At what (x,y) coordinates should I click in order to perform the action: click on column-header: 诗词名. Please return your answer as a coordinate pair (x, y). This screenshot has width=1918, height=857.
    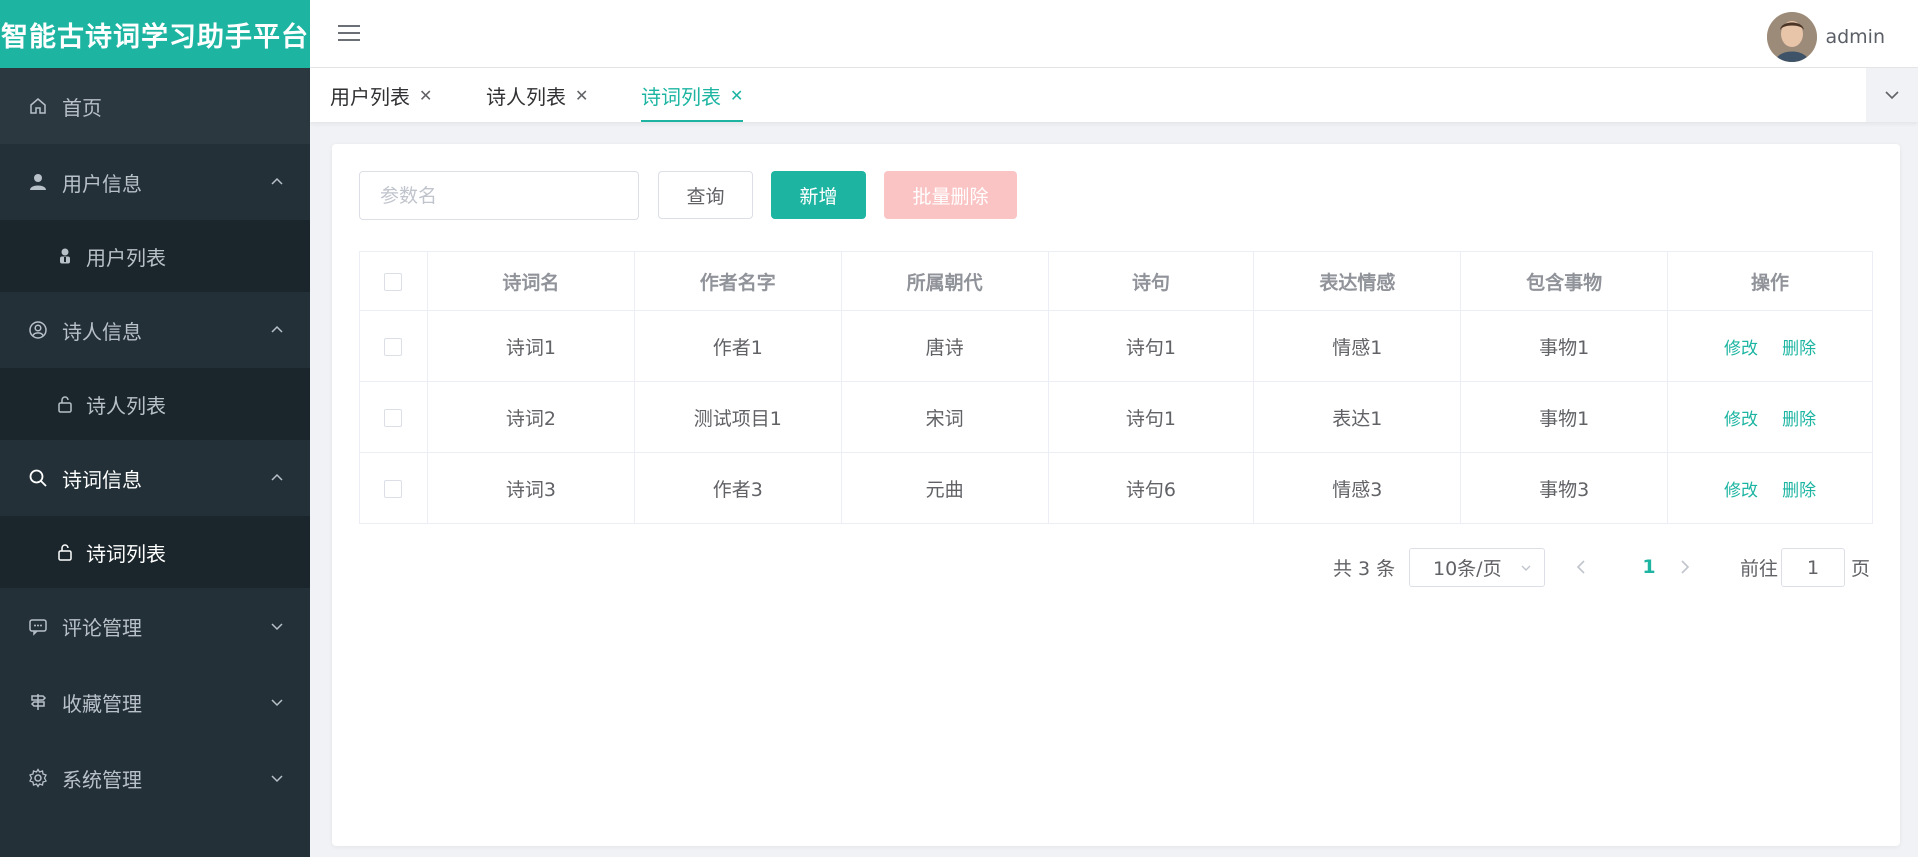
    Looking at the image, I should click on (530, 281).